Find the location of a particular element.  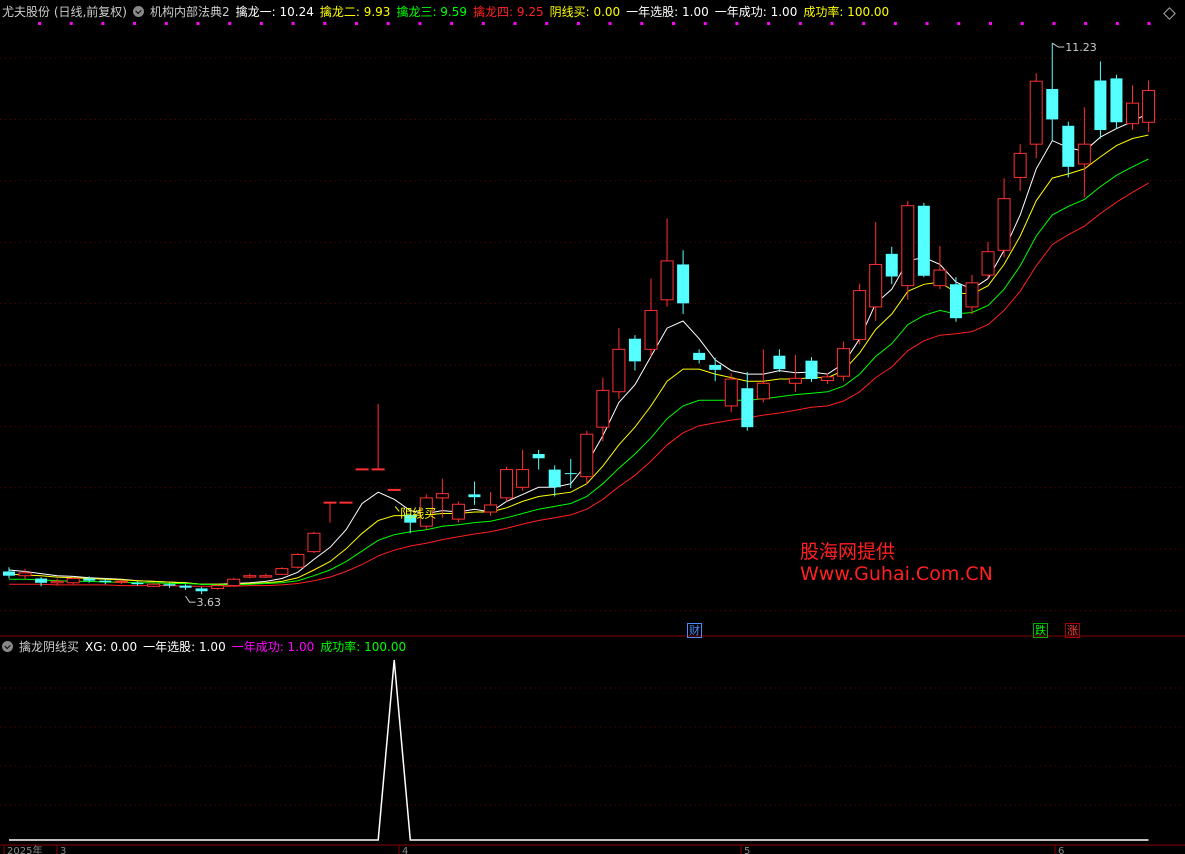

sub-header-value-2: 一年成功: 1.00 is located at coordinates (273, 647).